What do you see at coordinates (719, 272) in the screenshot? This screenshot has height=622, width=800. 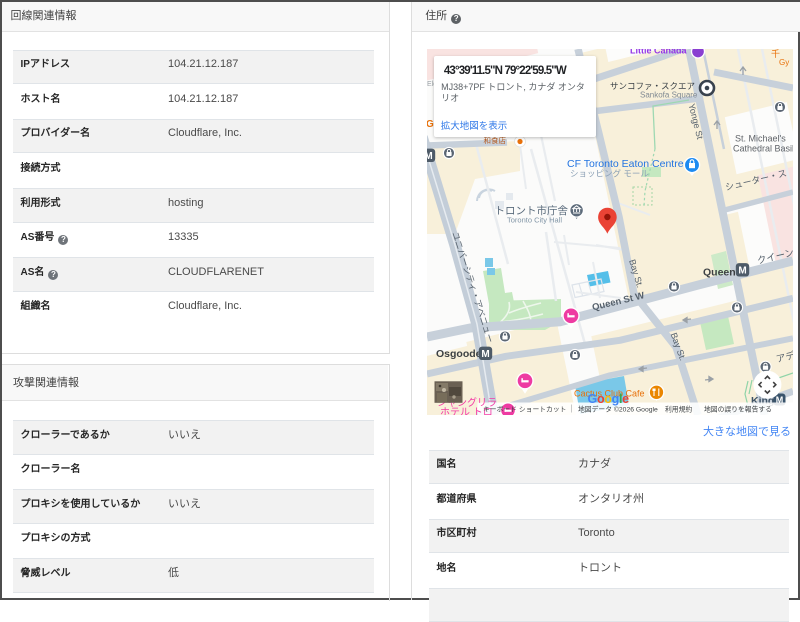 I see `svg-text: Queen` at bounding box center [719, 272].